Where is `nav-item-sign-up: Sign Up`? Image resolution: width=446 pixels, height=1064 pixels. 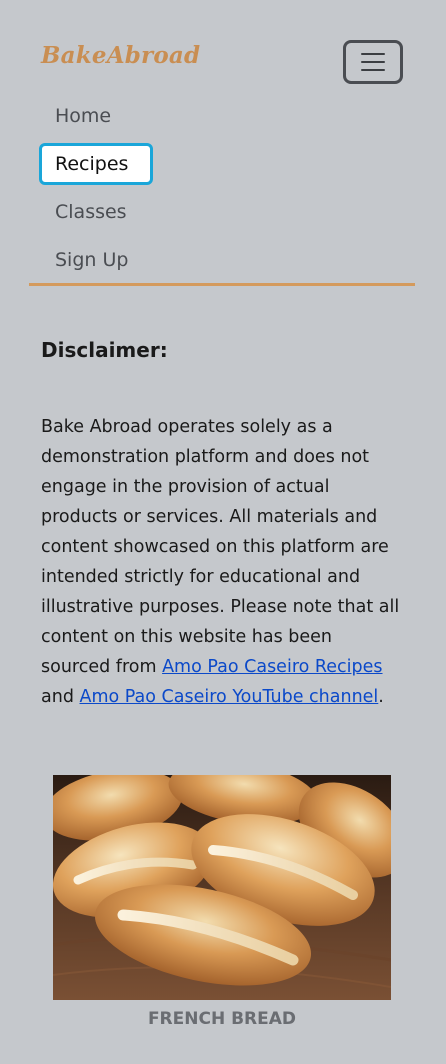
nav-item-sign-up: Sign Up is located at coordinates (224, 260).